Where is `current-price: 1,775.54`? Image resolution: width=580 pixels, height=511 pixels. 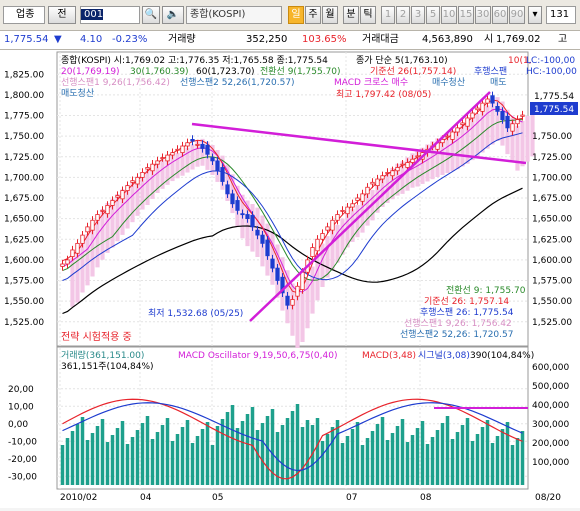
current-price: 1,775.54 is located at coordinates (26, 39).